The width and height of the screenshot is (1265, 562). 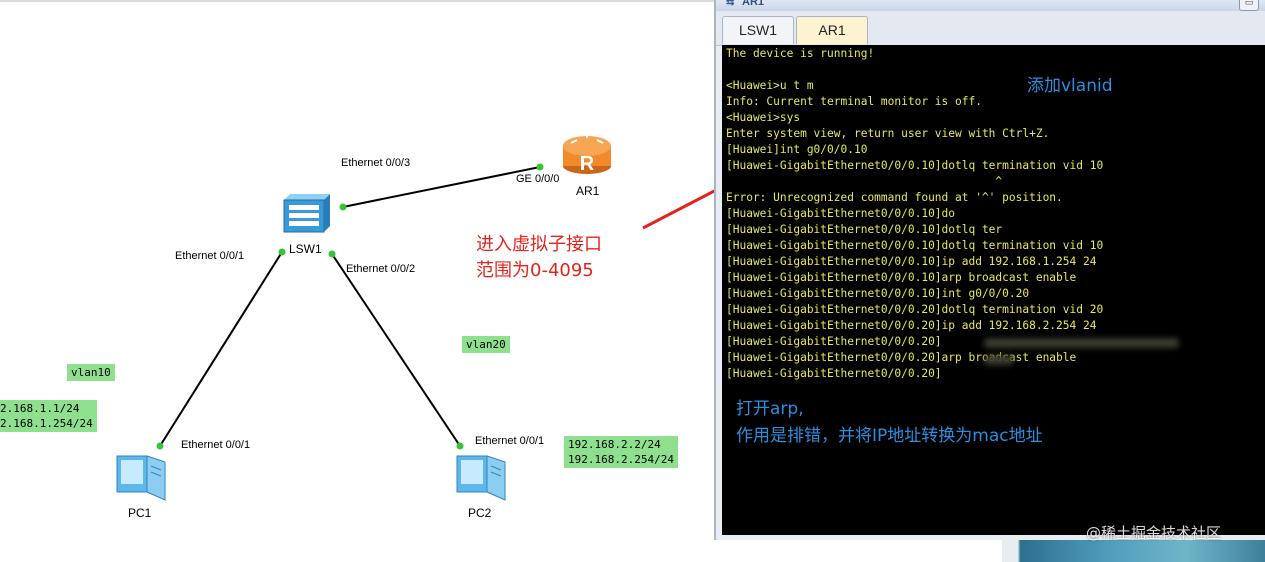 What do you see at coordinates (539, 258) in the screenshot?
I see `subinterface-annotation: 进入虚拟子接口 范围为0-4095` at bounding box center [539, 258].